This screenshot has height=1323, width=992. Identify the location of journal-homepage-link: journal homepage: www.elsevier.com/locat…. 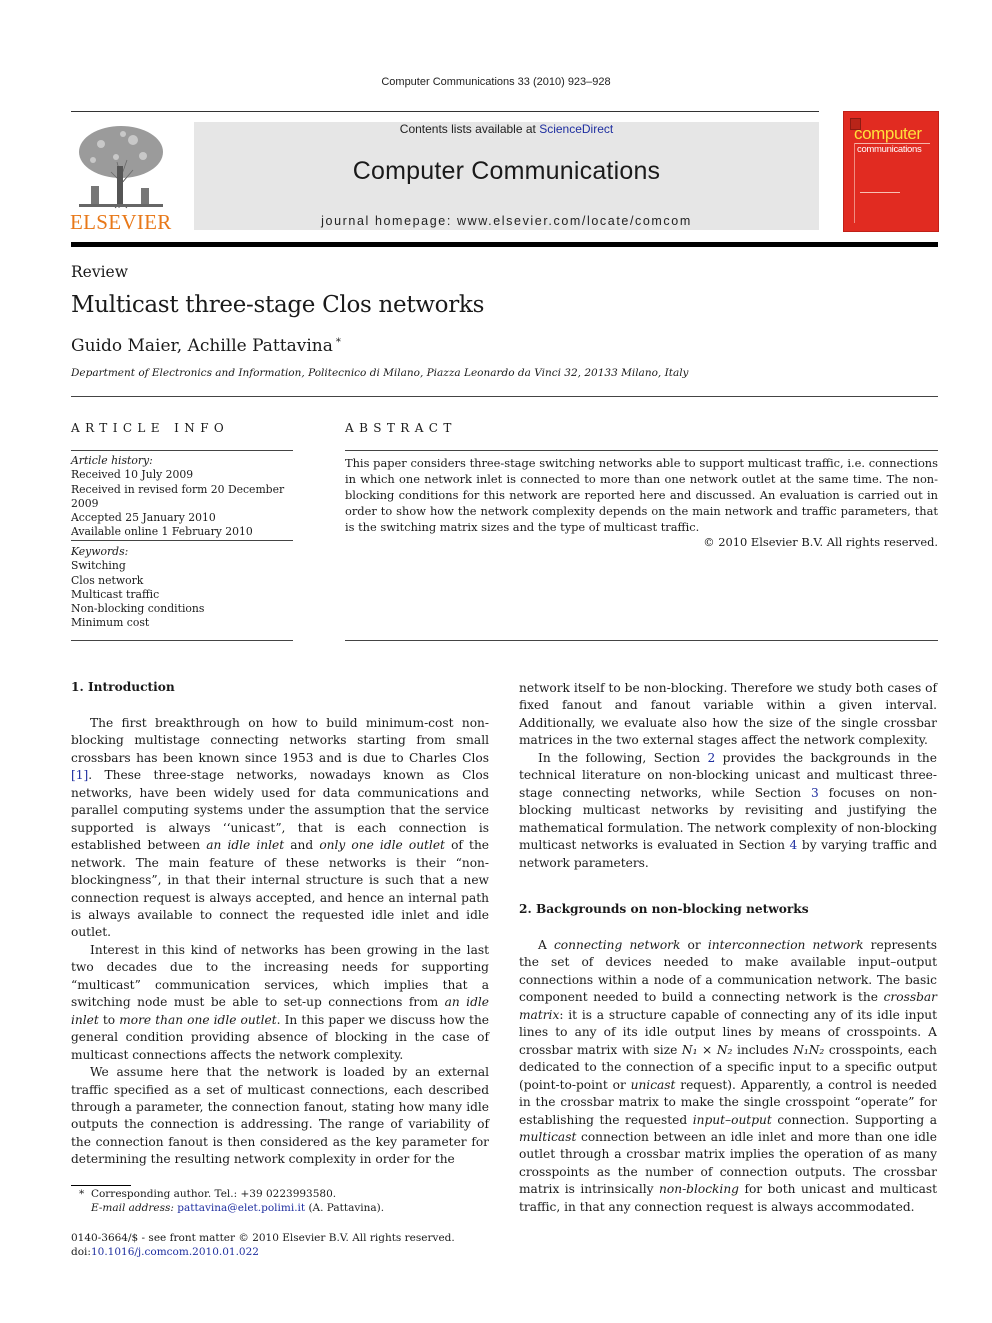
(506, 221).